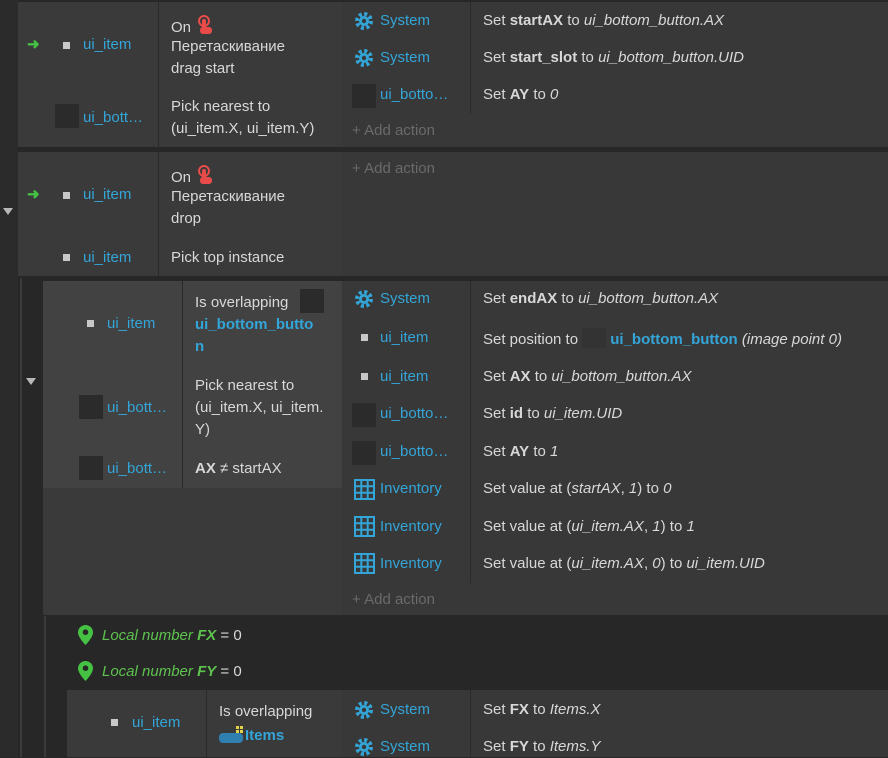 The width and height of the screenshot is (888, 758). Describe the element at coordinates (251, 736) in the screenshot. I see `condition-param: Items` at that location.